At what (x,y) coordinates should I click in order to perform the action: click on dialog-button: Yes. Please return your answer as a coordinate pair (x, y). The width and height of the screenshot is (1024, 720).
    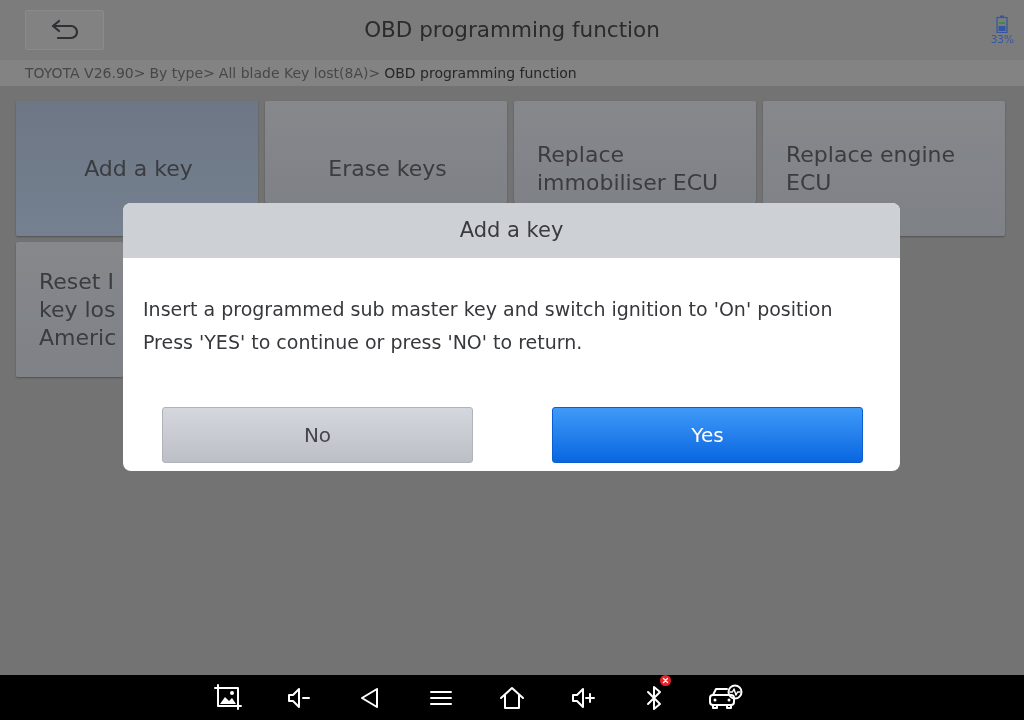
    Looking at the image, I should click on (707, 435).